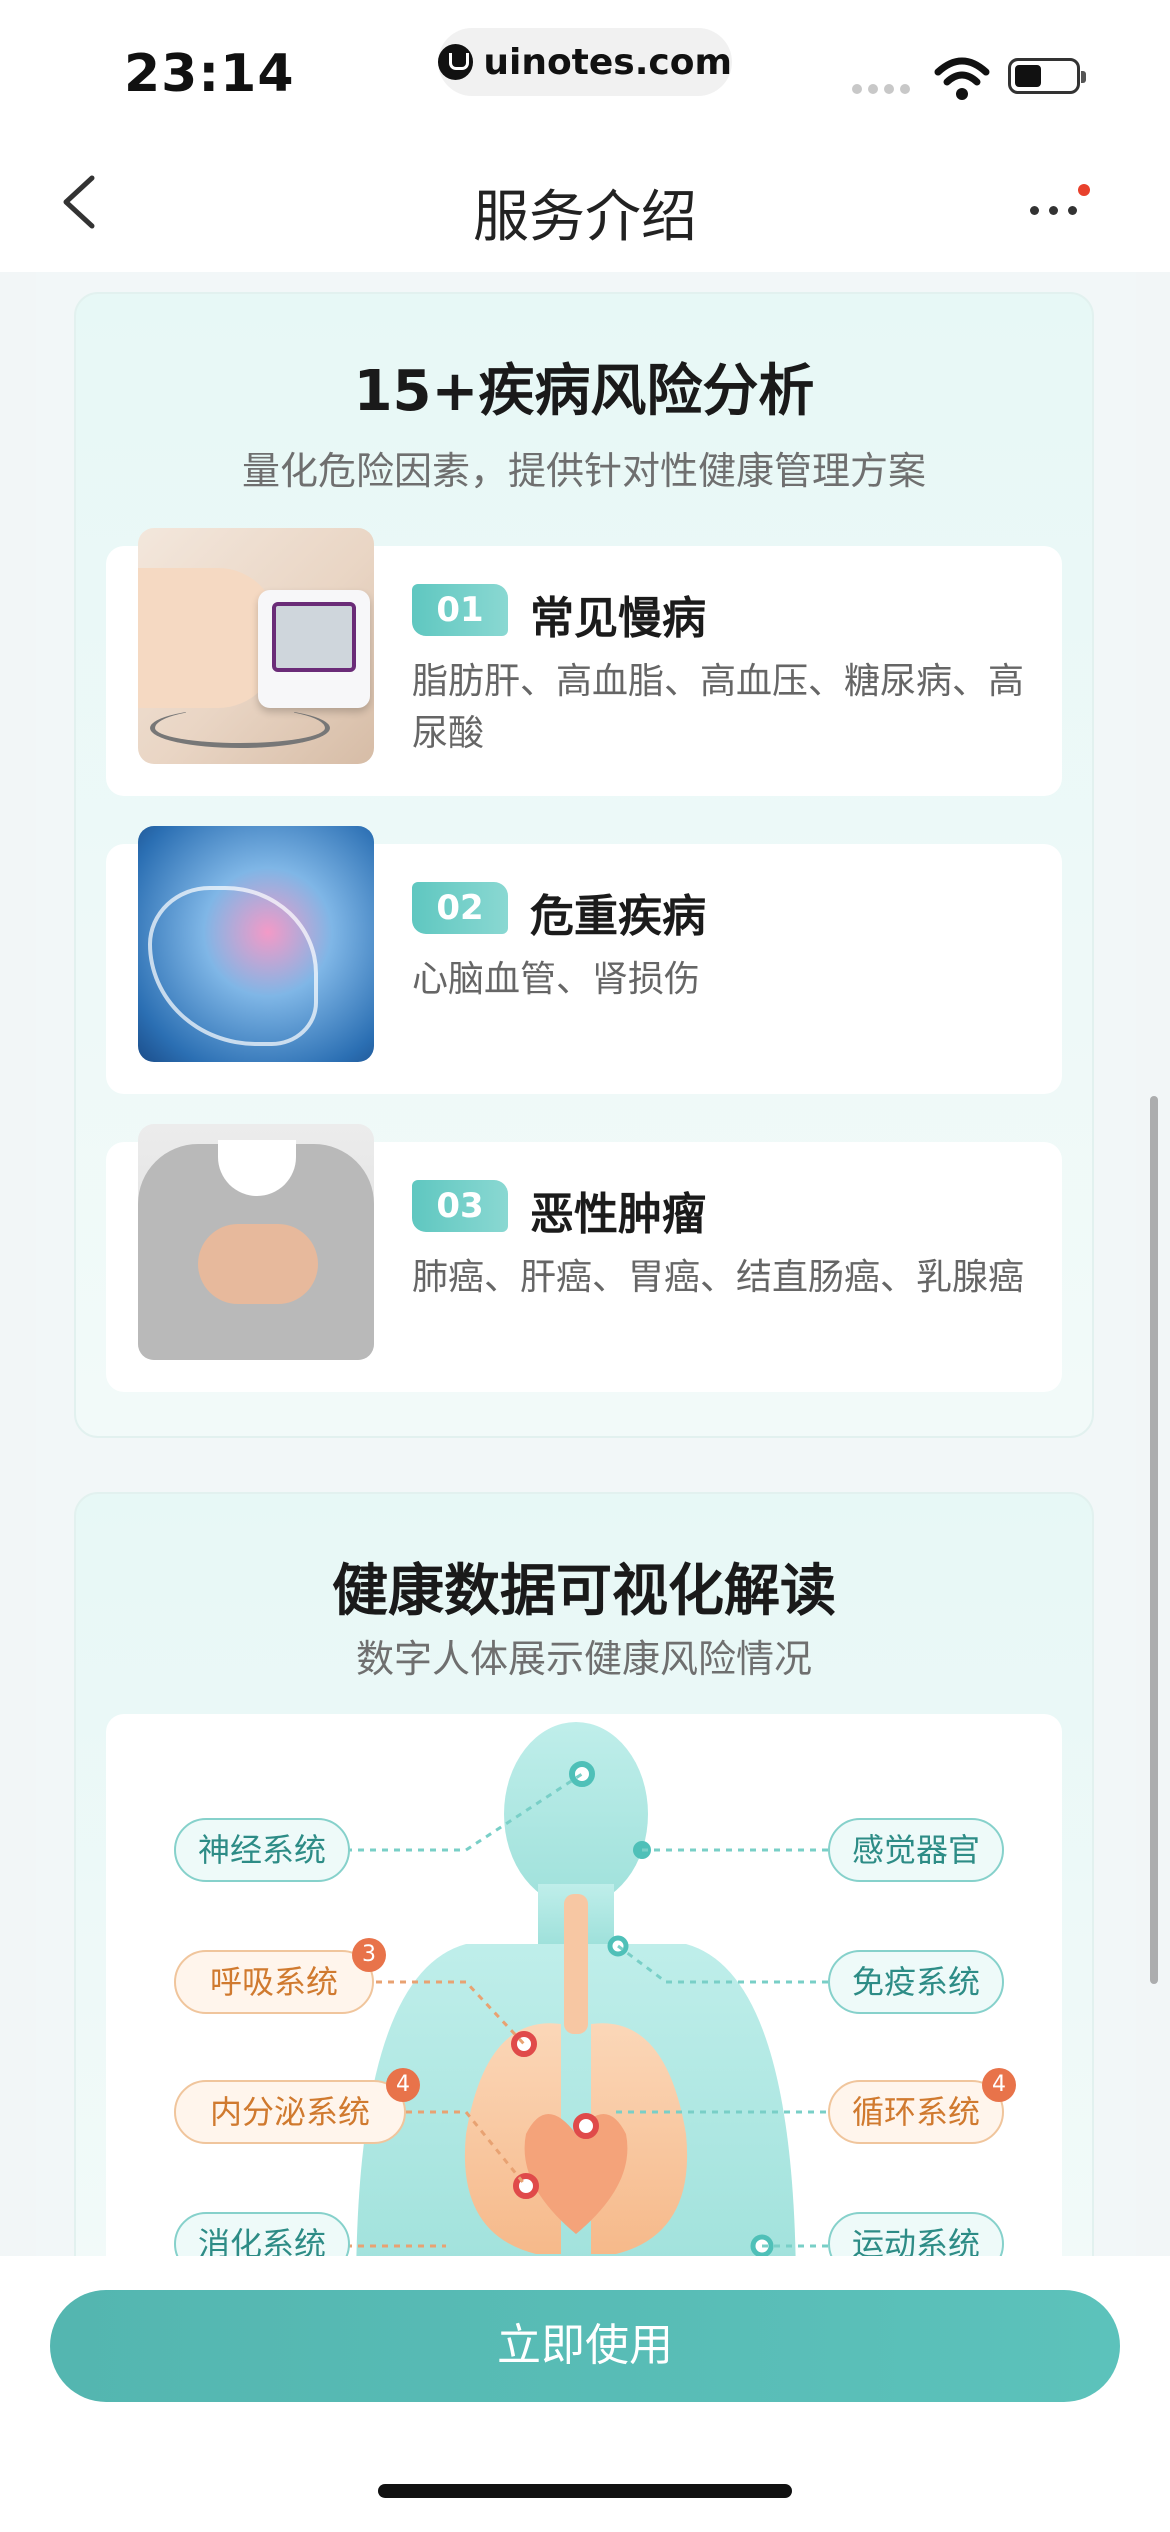  What do you see at coordinates (456, 62) in the screenshot?
I see `site-icon` at bounding box center [456, 62].